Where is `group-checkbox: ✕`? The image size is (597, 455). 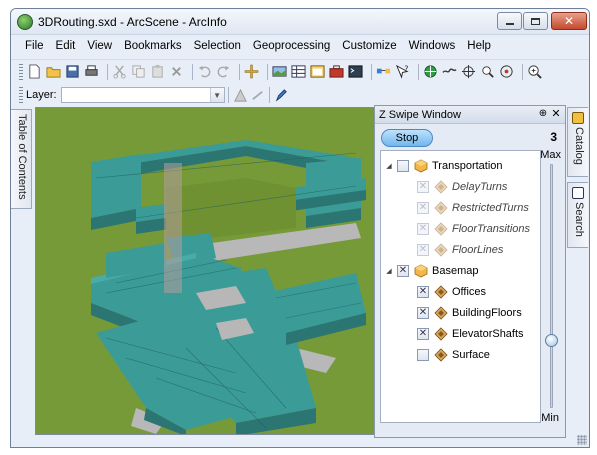 group-checkbox: ✕ is located at coordinates (403, 270).